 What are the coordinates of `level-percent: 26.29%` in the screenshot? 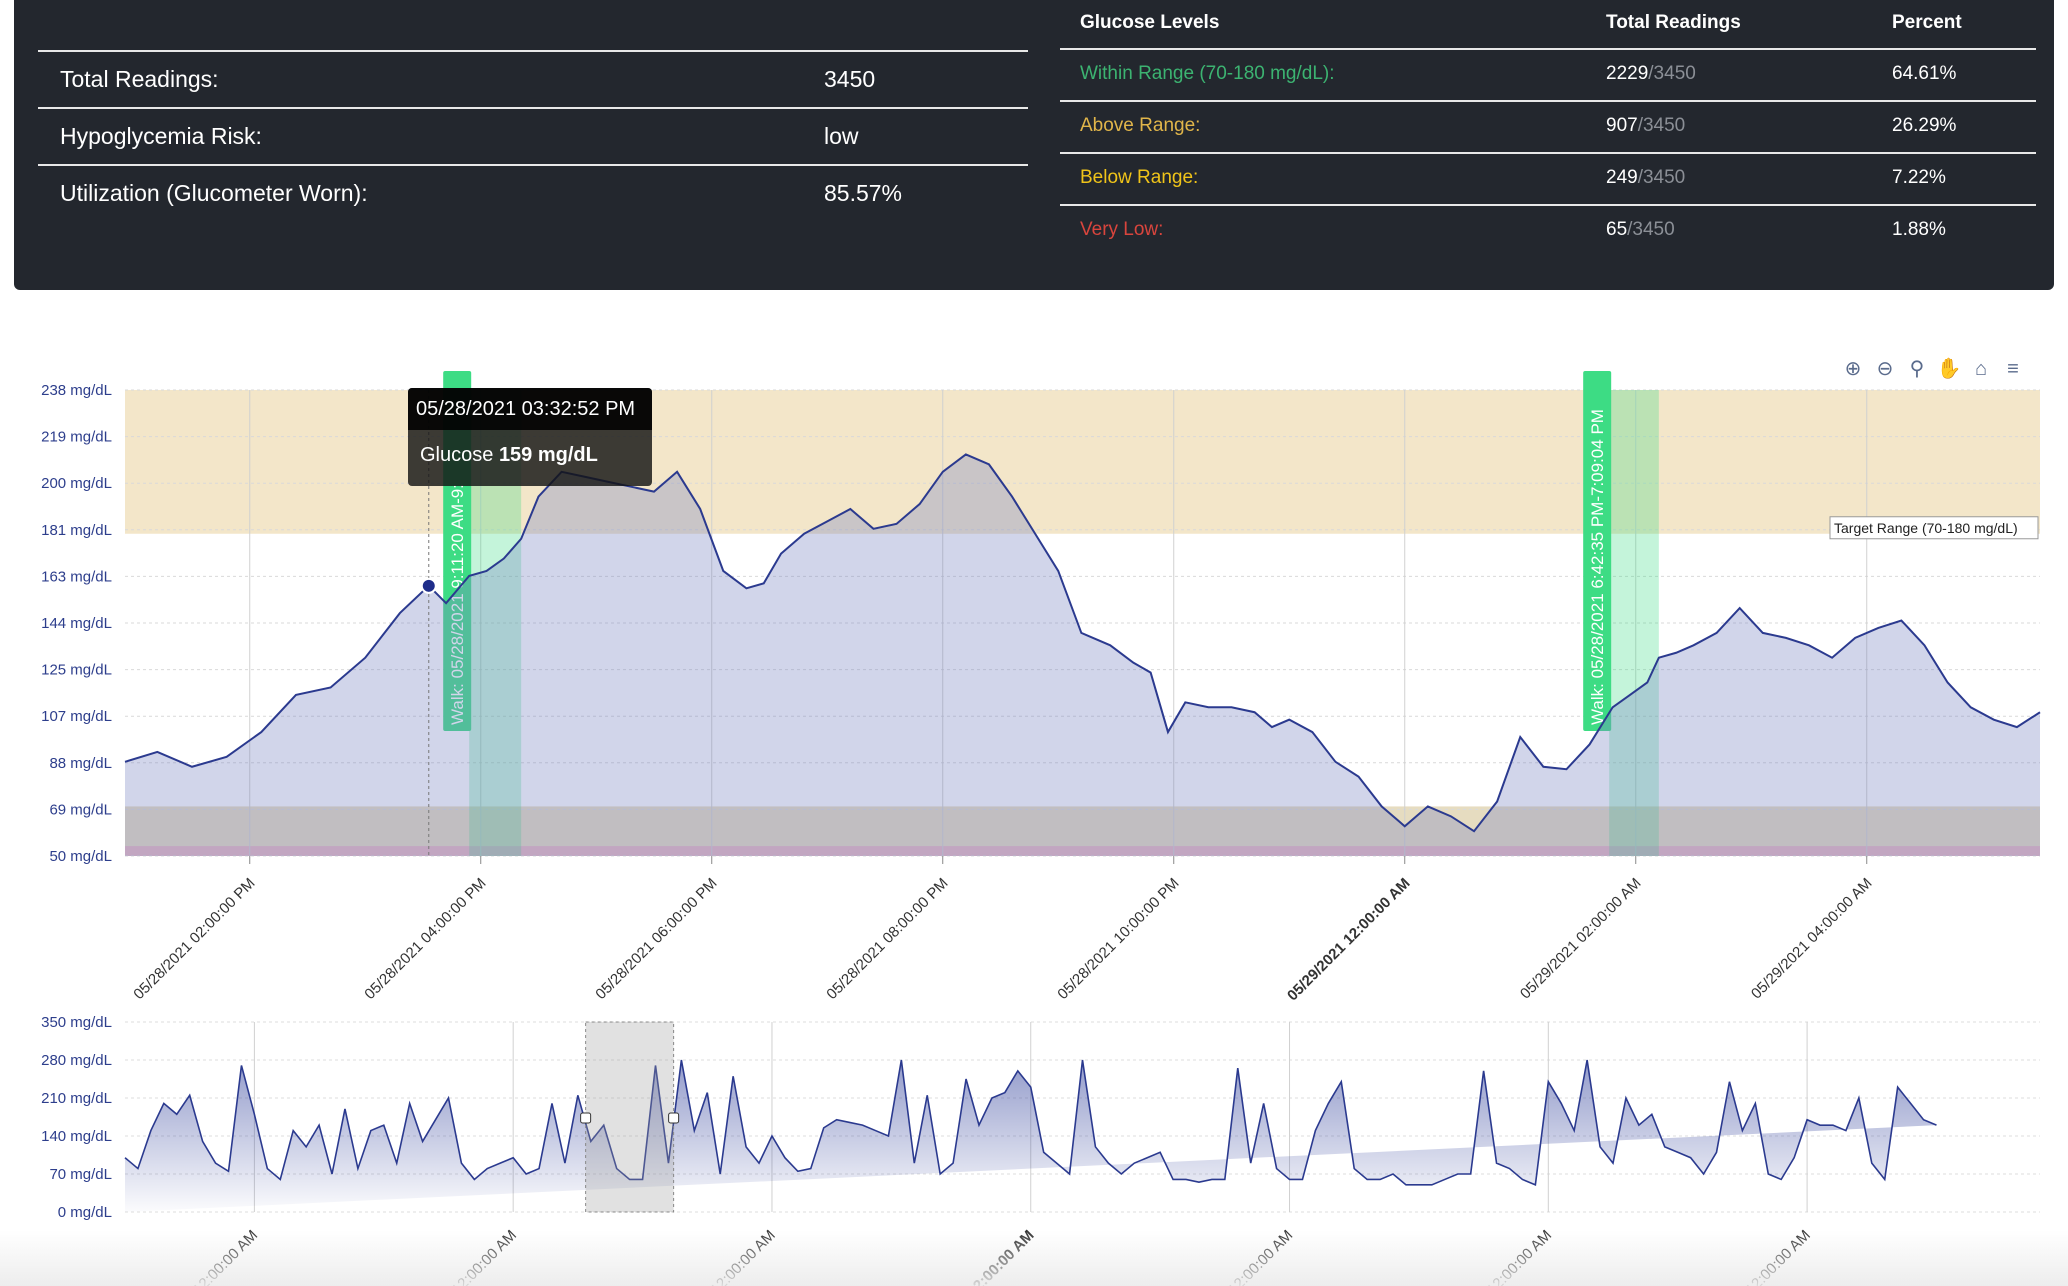 It's located at (1924, 125).